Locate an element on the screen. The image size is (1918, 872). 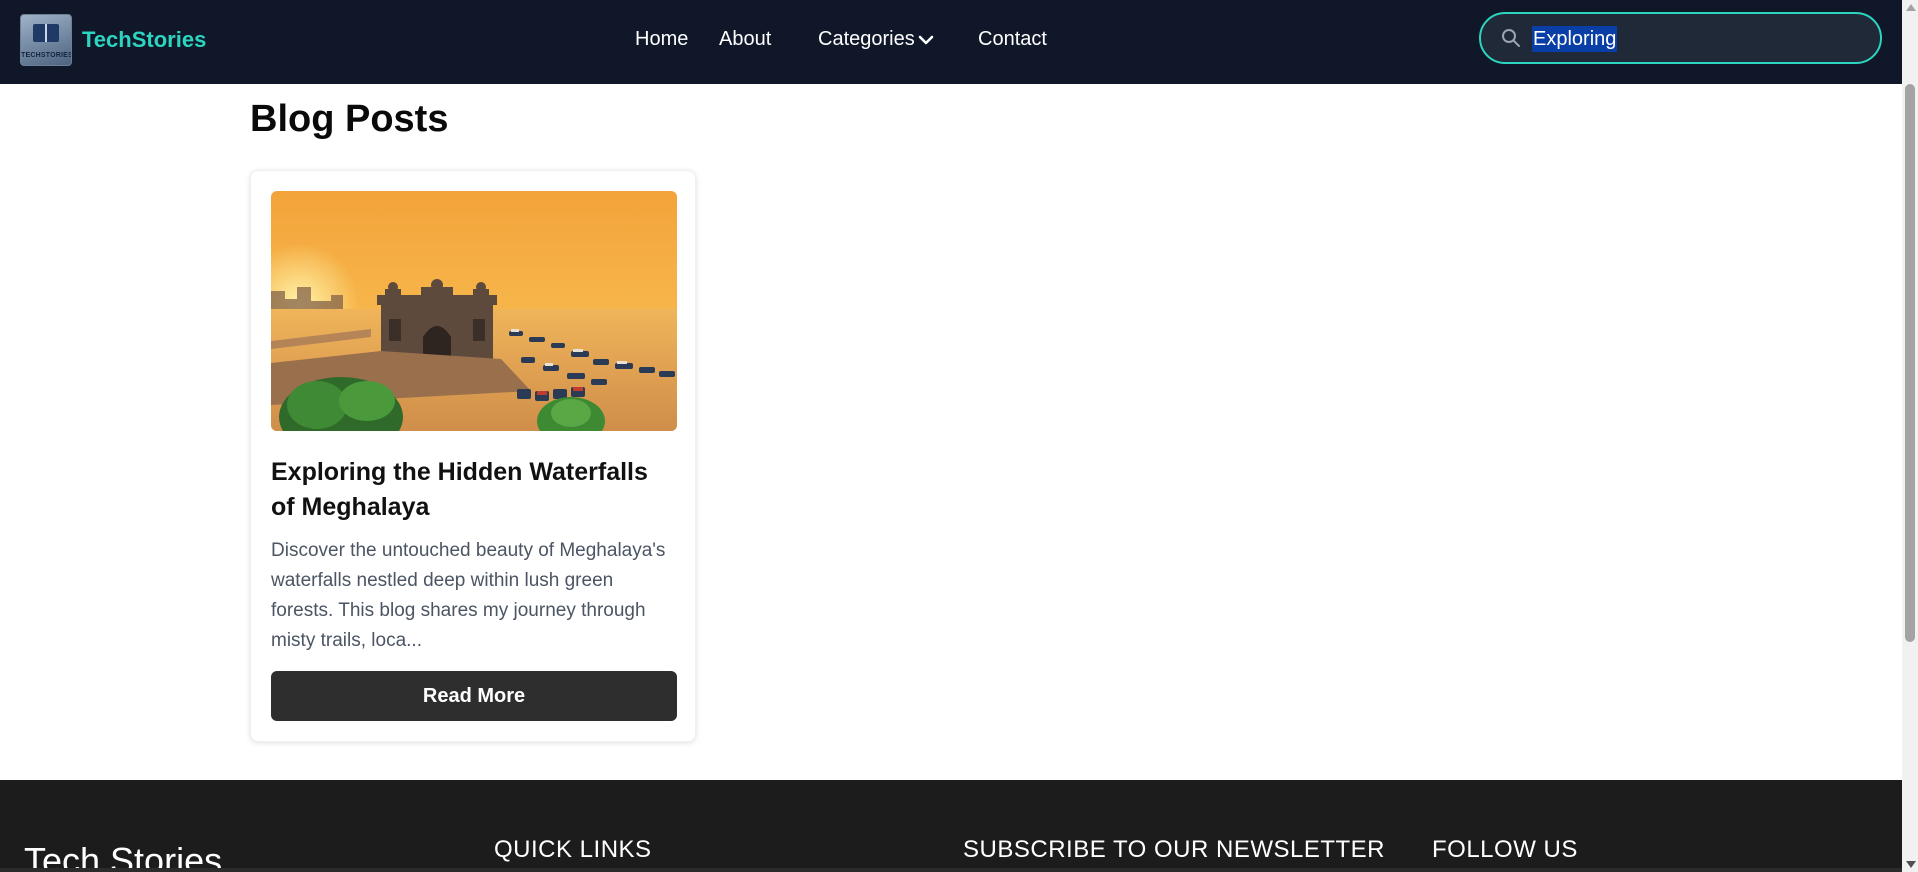
footer-quick-links-heading: QUICK LINKS is located at coordinates (573, 849).